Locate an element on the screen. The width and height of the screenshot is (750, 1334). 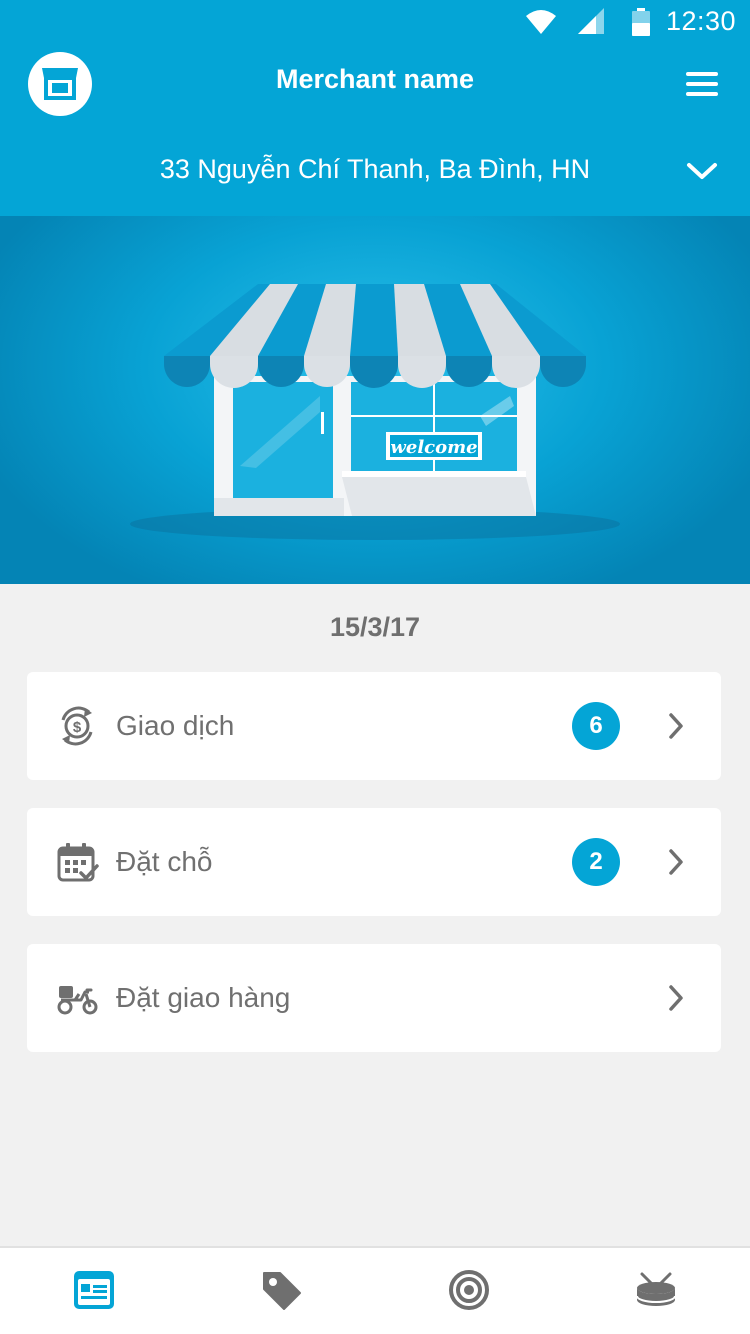
storefront-illustration: welcome is located at coordinates (375, 412).